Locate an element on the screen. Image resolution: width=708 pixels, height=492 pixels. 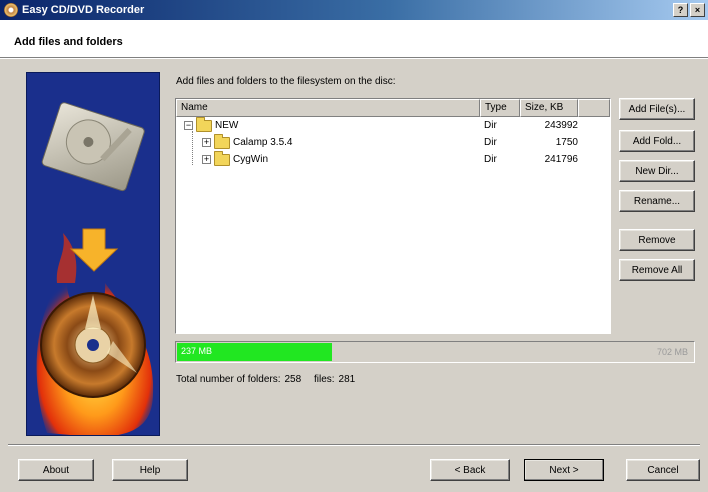
table-row: + CygWin Dir 241796 is located at coordinates (393, 159).